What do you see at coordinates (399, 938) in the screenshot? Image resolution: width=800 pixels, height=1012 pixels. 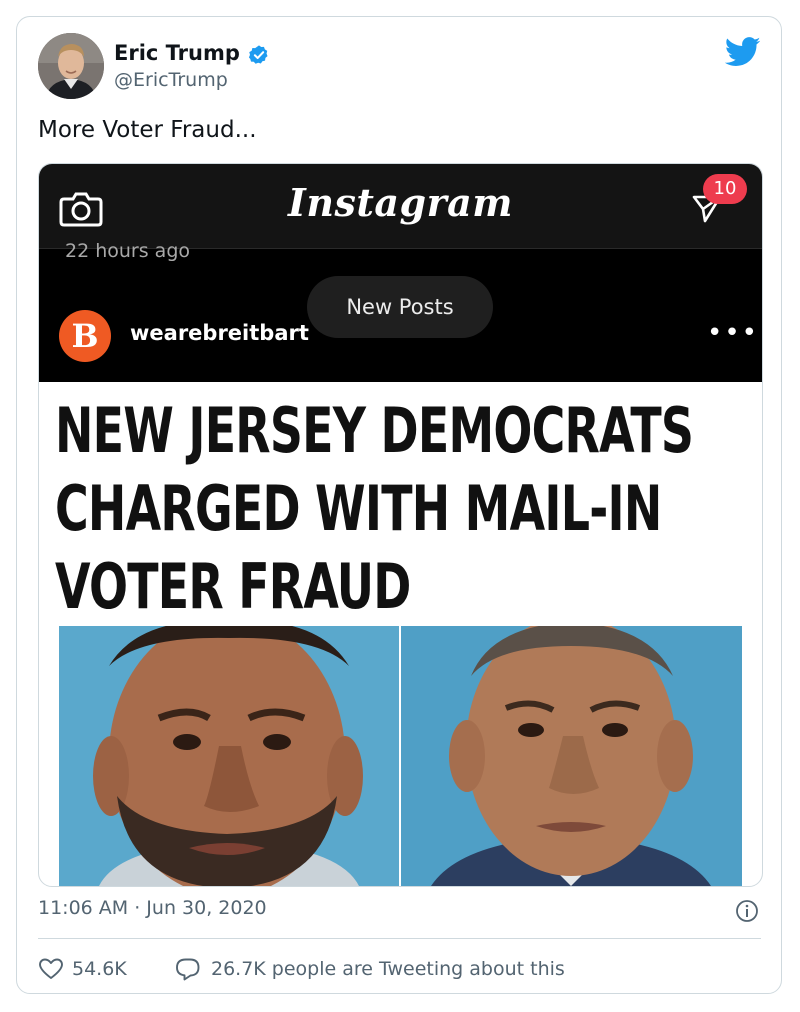 I see `divider` at bounding box center [399, 938].